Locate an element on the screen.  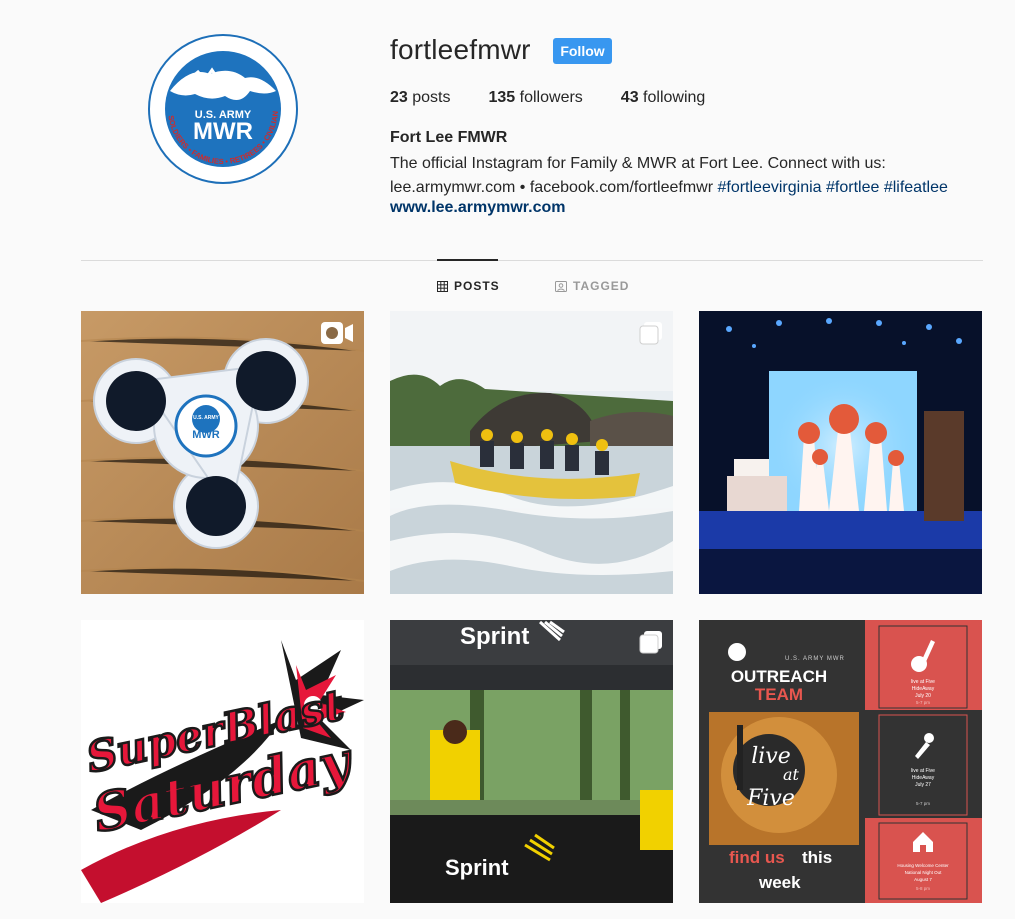
event2-line3: July 27 is located at coordinates (923, 785).